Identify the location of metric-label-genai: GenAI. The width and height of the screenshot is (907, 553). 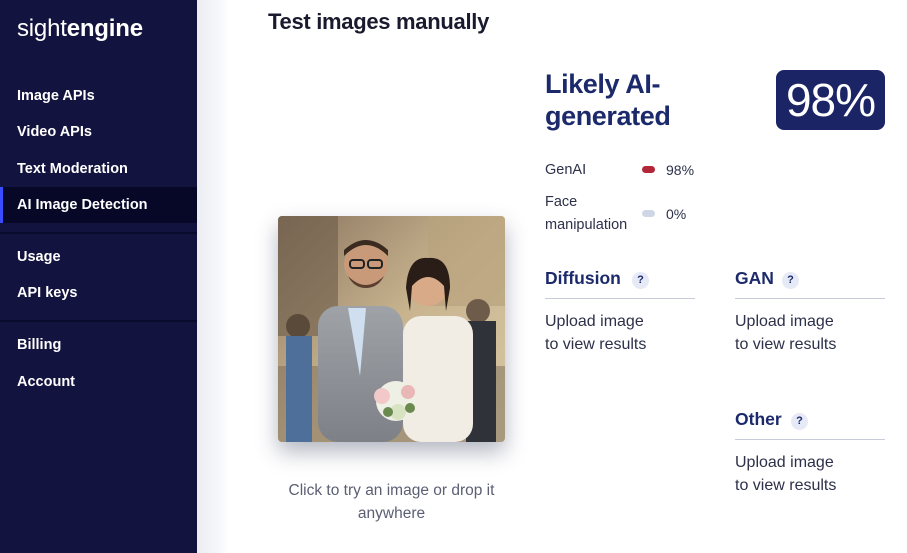
(566, 170).